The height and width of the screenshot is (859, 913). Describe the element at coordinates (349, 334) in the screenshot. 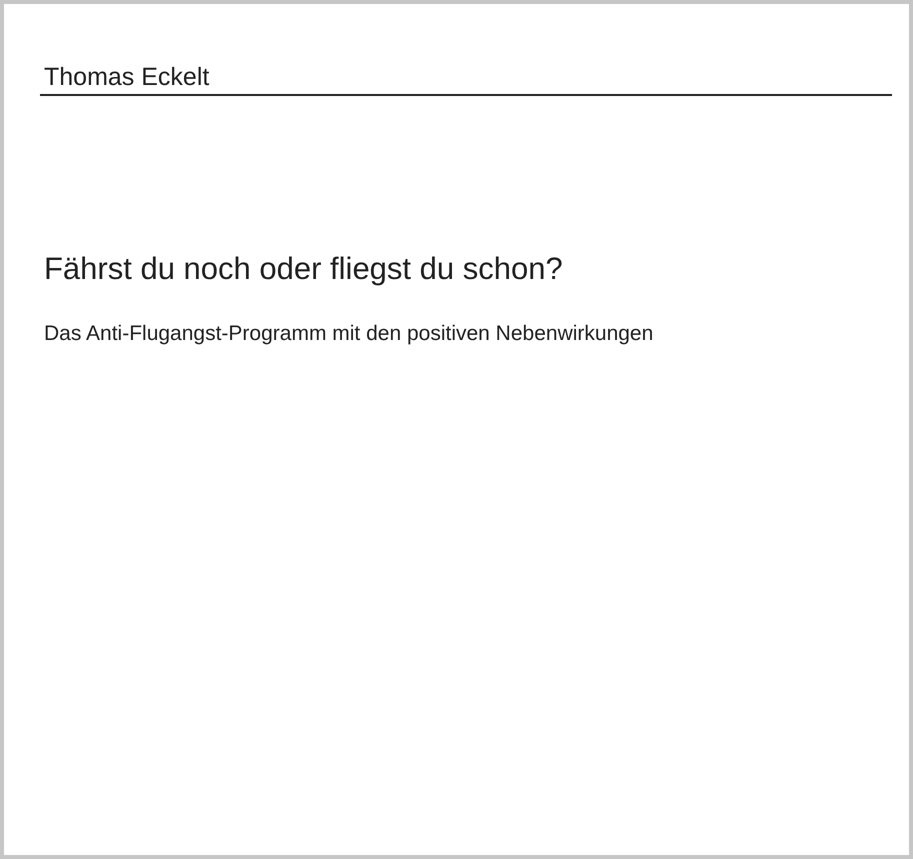

I see `book-subtitle: Das Anti-Flugangst-Programm mit den positiven Nebenwirkungen` at that location.